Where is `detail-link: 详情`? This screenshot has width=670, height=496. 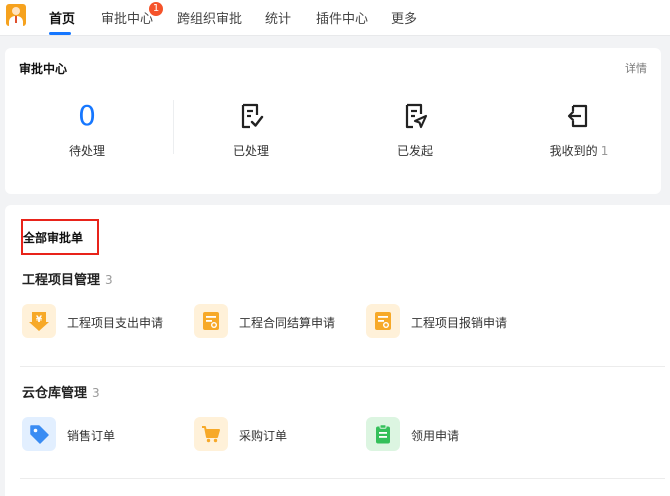 detail-link: 详情 is located at coordinates (636, 68).